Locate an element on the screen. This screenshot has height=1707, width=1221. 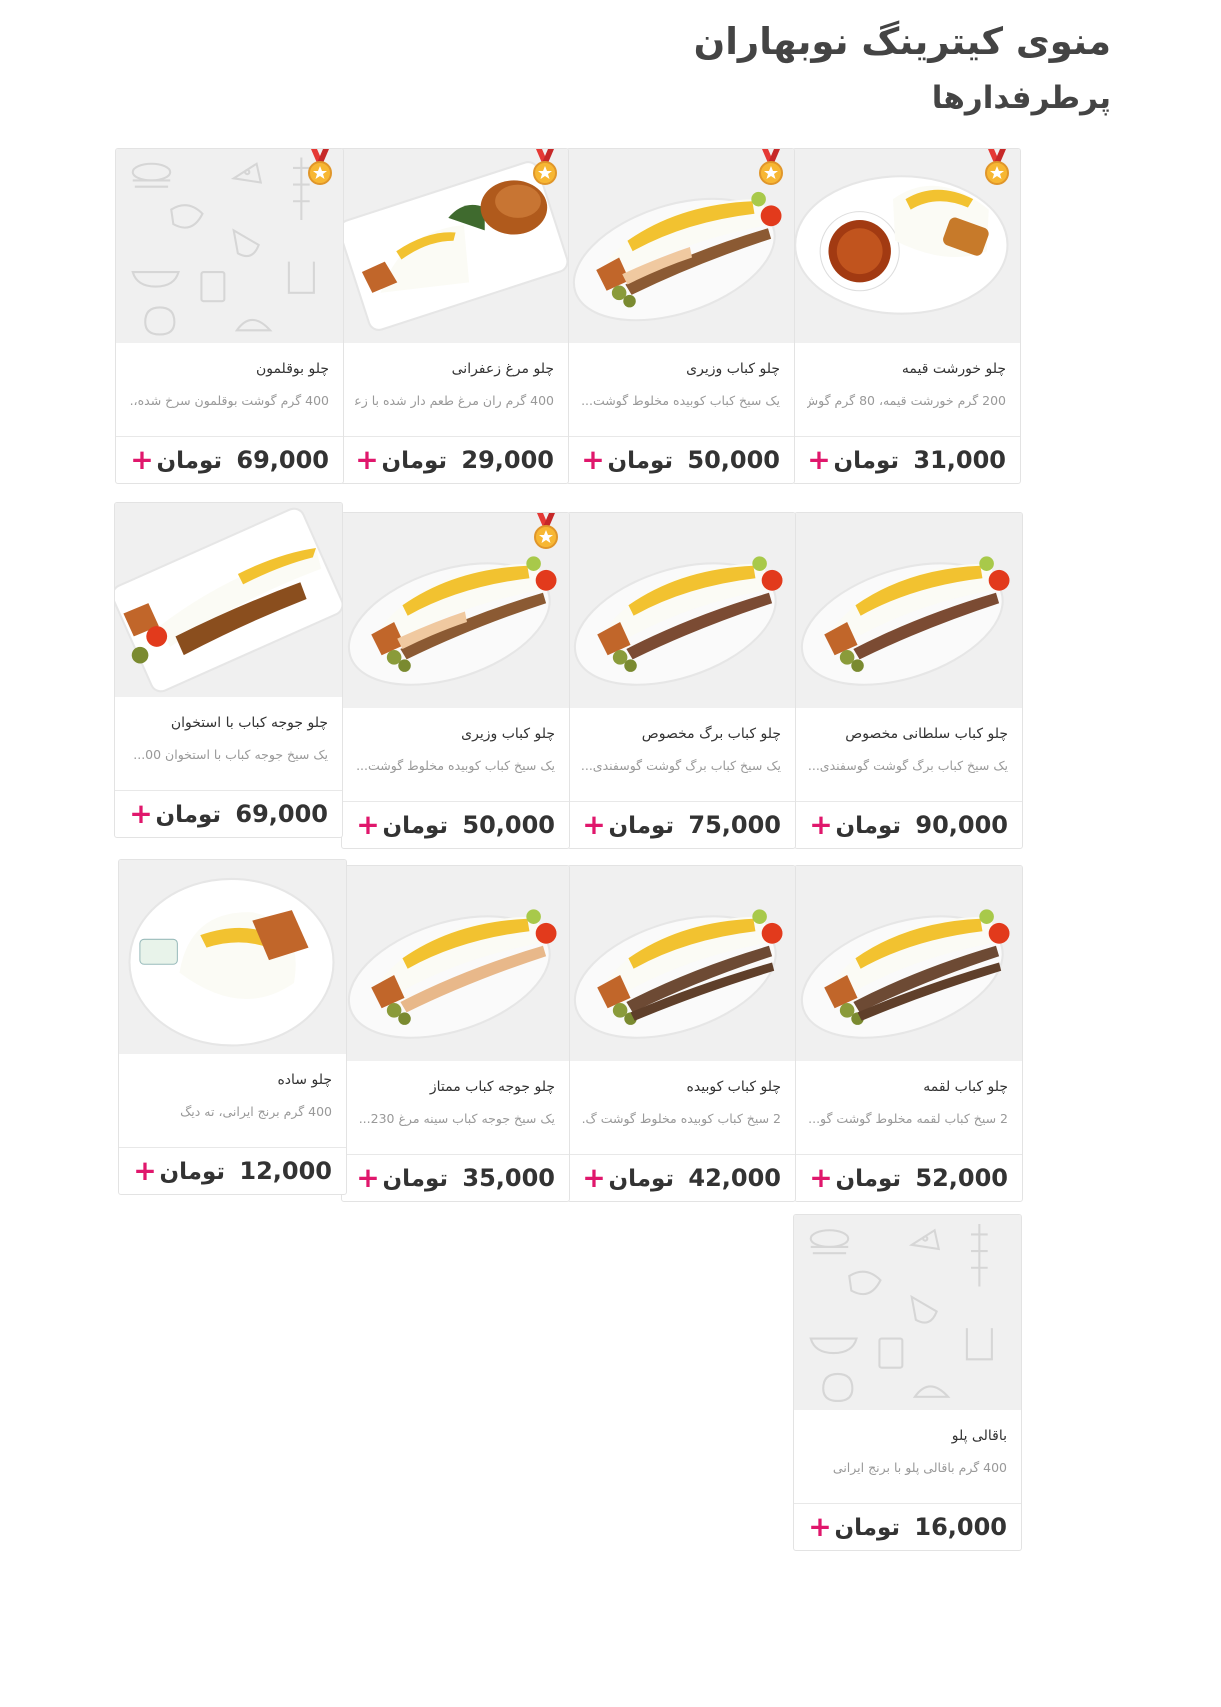
price-value: 35,000 is located at coordinates (508, 1178).